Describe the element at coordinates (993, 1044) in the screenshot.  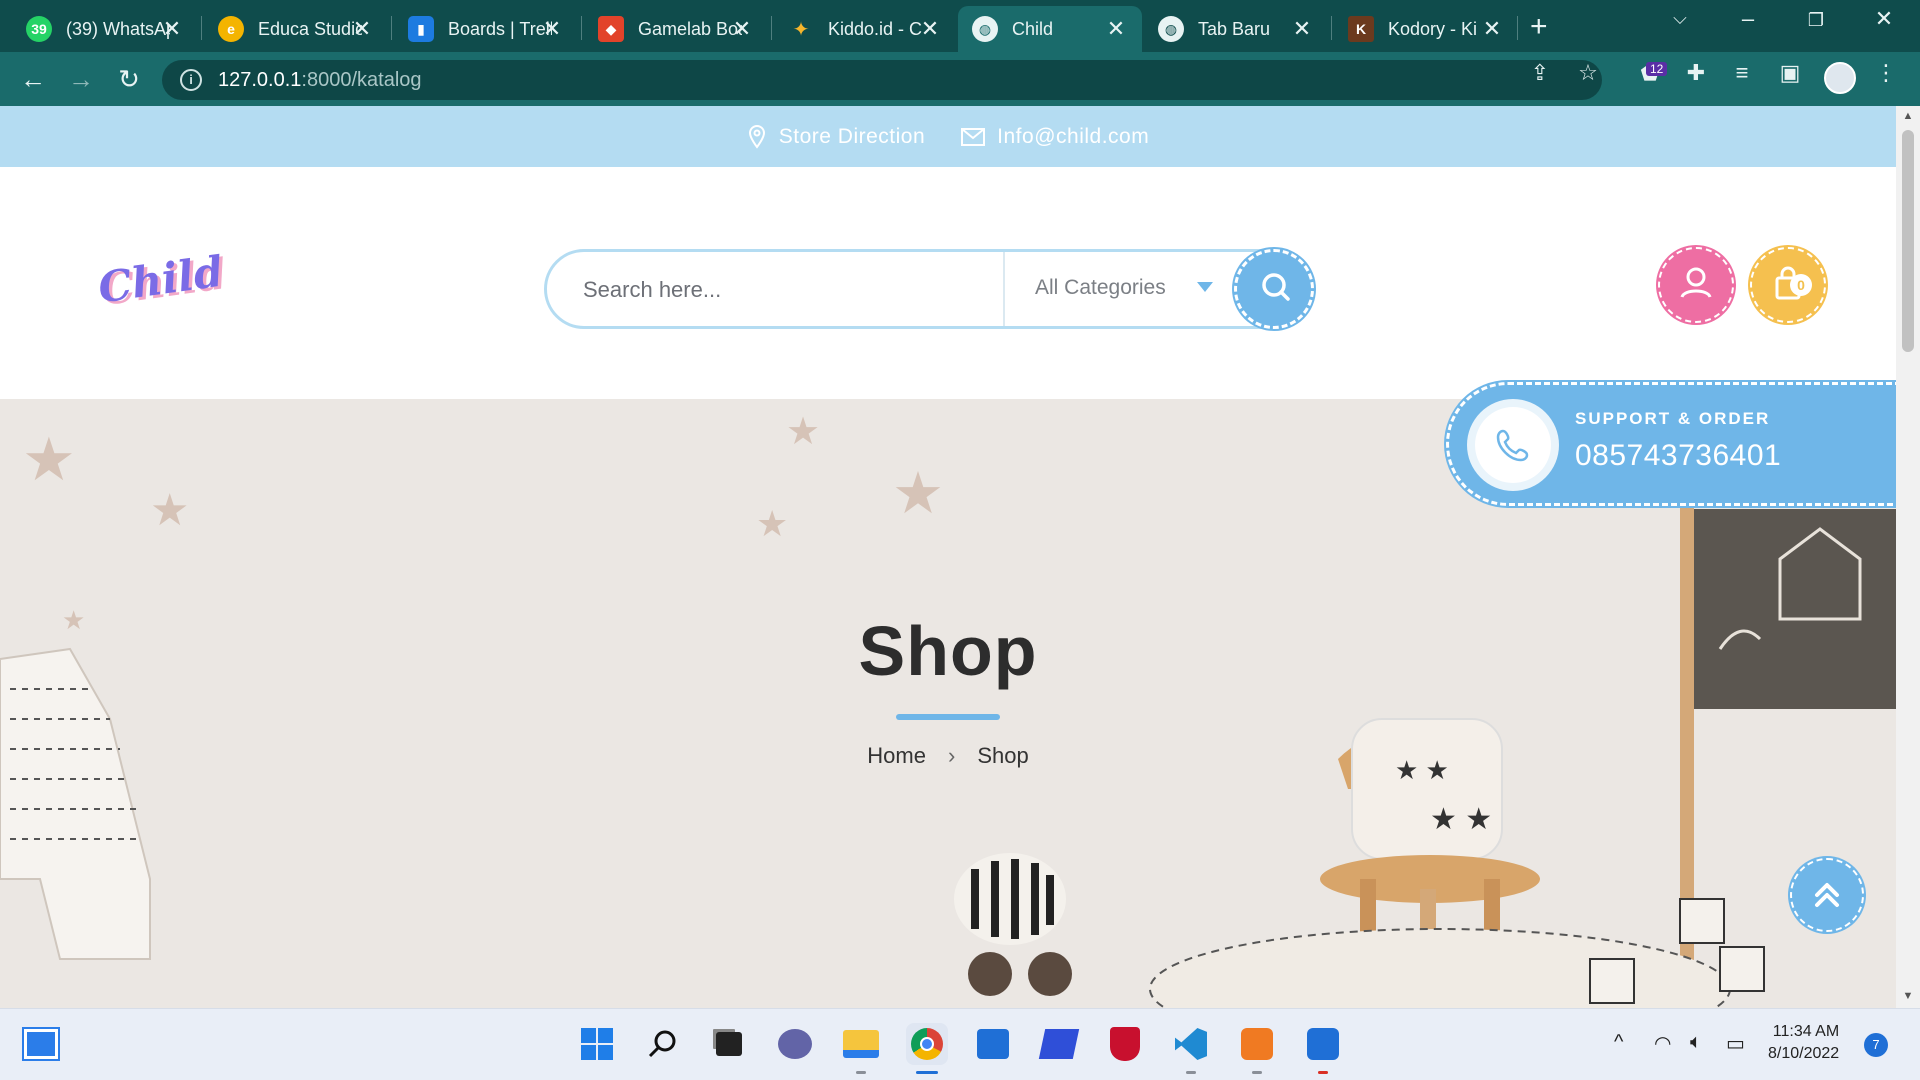
I see `microsoft-store-icon` at that location.